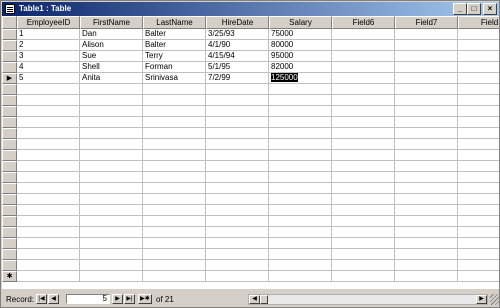 The image size is (500, 308). What do you see at coordinates (481, 299) in the screenshot?
I see `scroll-right-arrow-icon: ▶` at bounding box center [481, 299].